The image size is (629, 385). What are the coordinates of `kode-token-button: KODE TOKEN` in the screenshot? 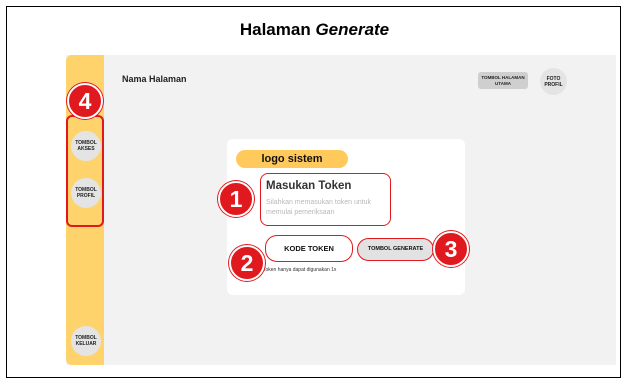 It's located at (309, 248).